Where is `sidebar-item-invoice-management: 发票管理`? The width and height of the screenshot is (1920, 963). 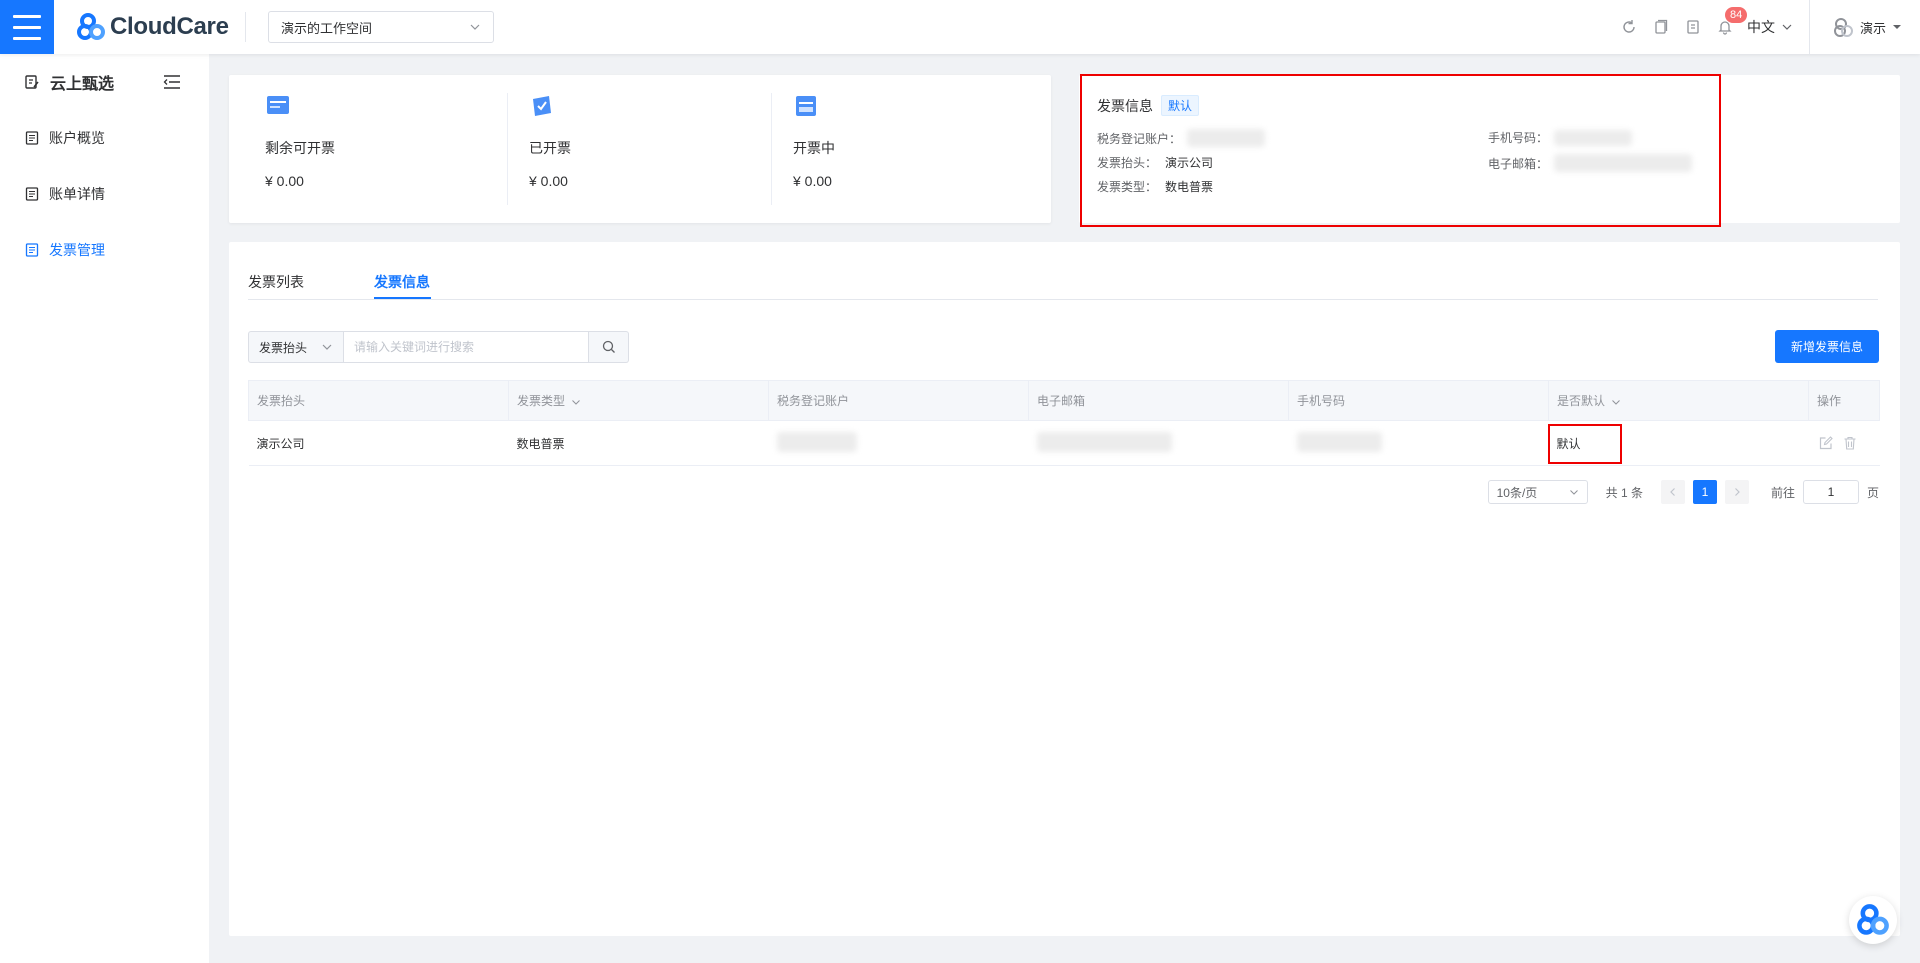
sidebar-item-invoice-management: 发票管理 is located at coordinates (104, 250).